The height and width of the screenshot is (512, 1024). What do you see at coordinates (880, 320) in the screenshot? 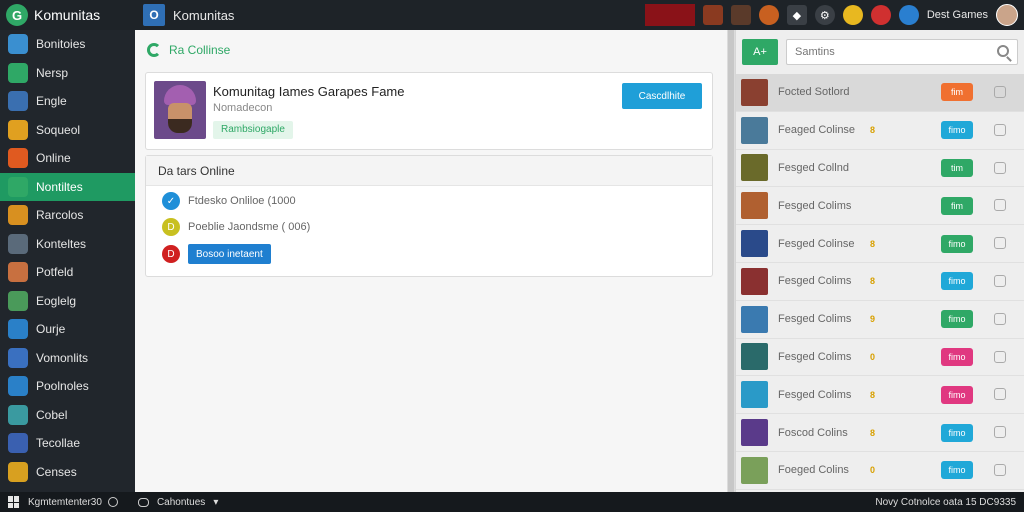
I see `game-row: Fesged Colims 9 fimo` at bounding box center [880, 320].